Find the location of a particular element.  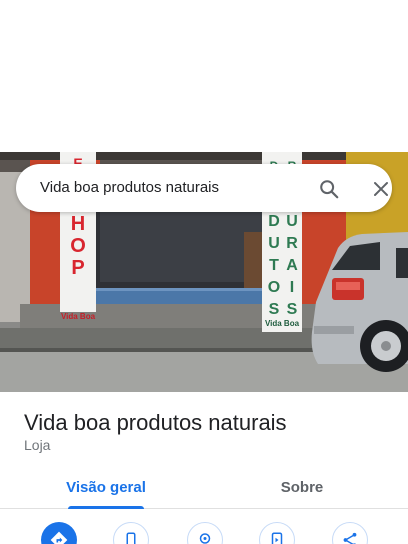

save-button is located at coordinates (205, 533).